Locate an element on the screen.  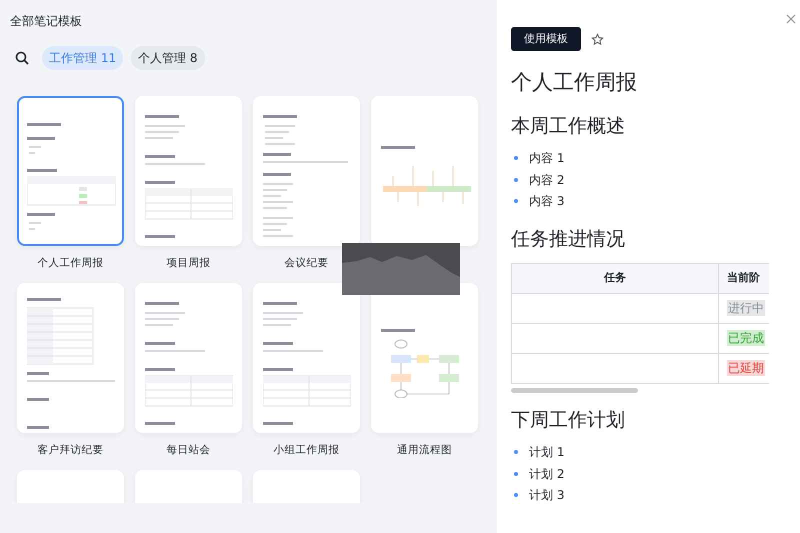
list-item: 计划 3 is located at coordinates (546, 495).